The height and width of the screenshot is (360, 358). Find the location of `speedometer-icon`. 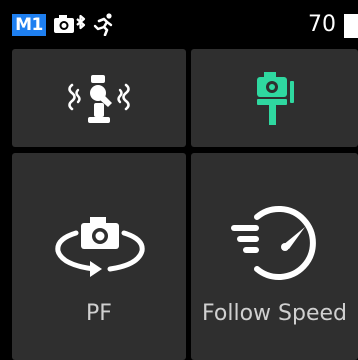

speedometer-icon is located at coordinates (273, 243).